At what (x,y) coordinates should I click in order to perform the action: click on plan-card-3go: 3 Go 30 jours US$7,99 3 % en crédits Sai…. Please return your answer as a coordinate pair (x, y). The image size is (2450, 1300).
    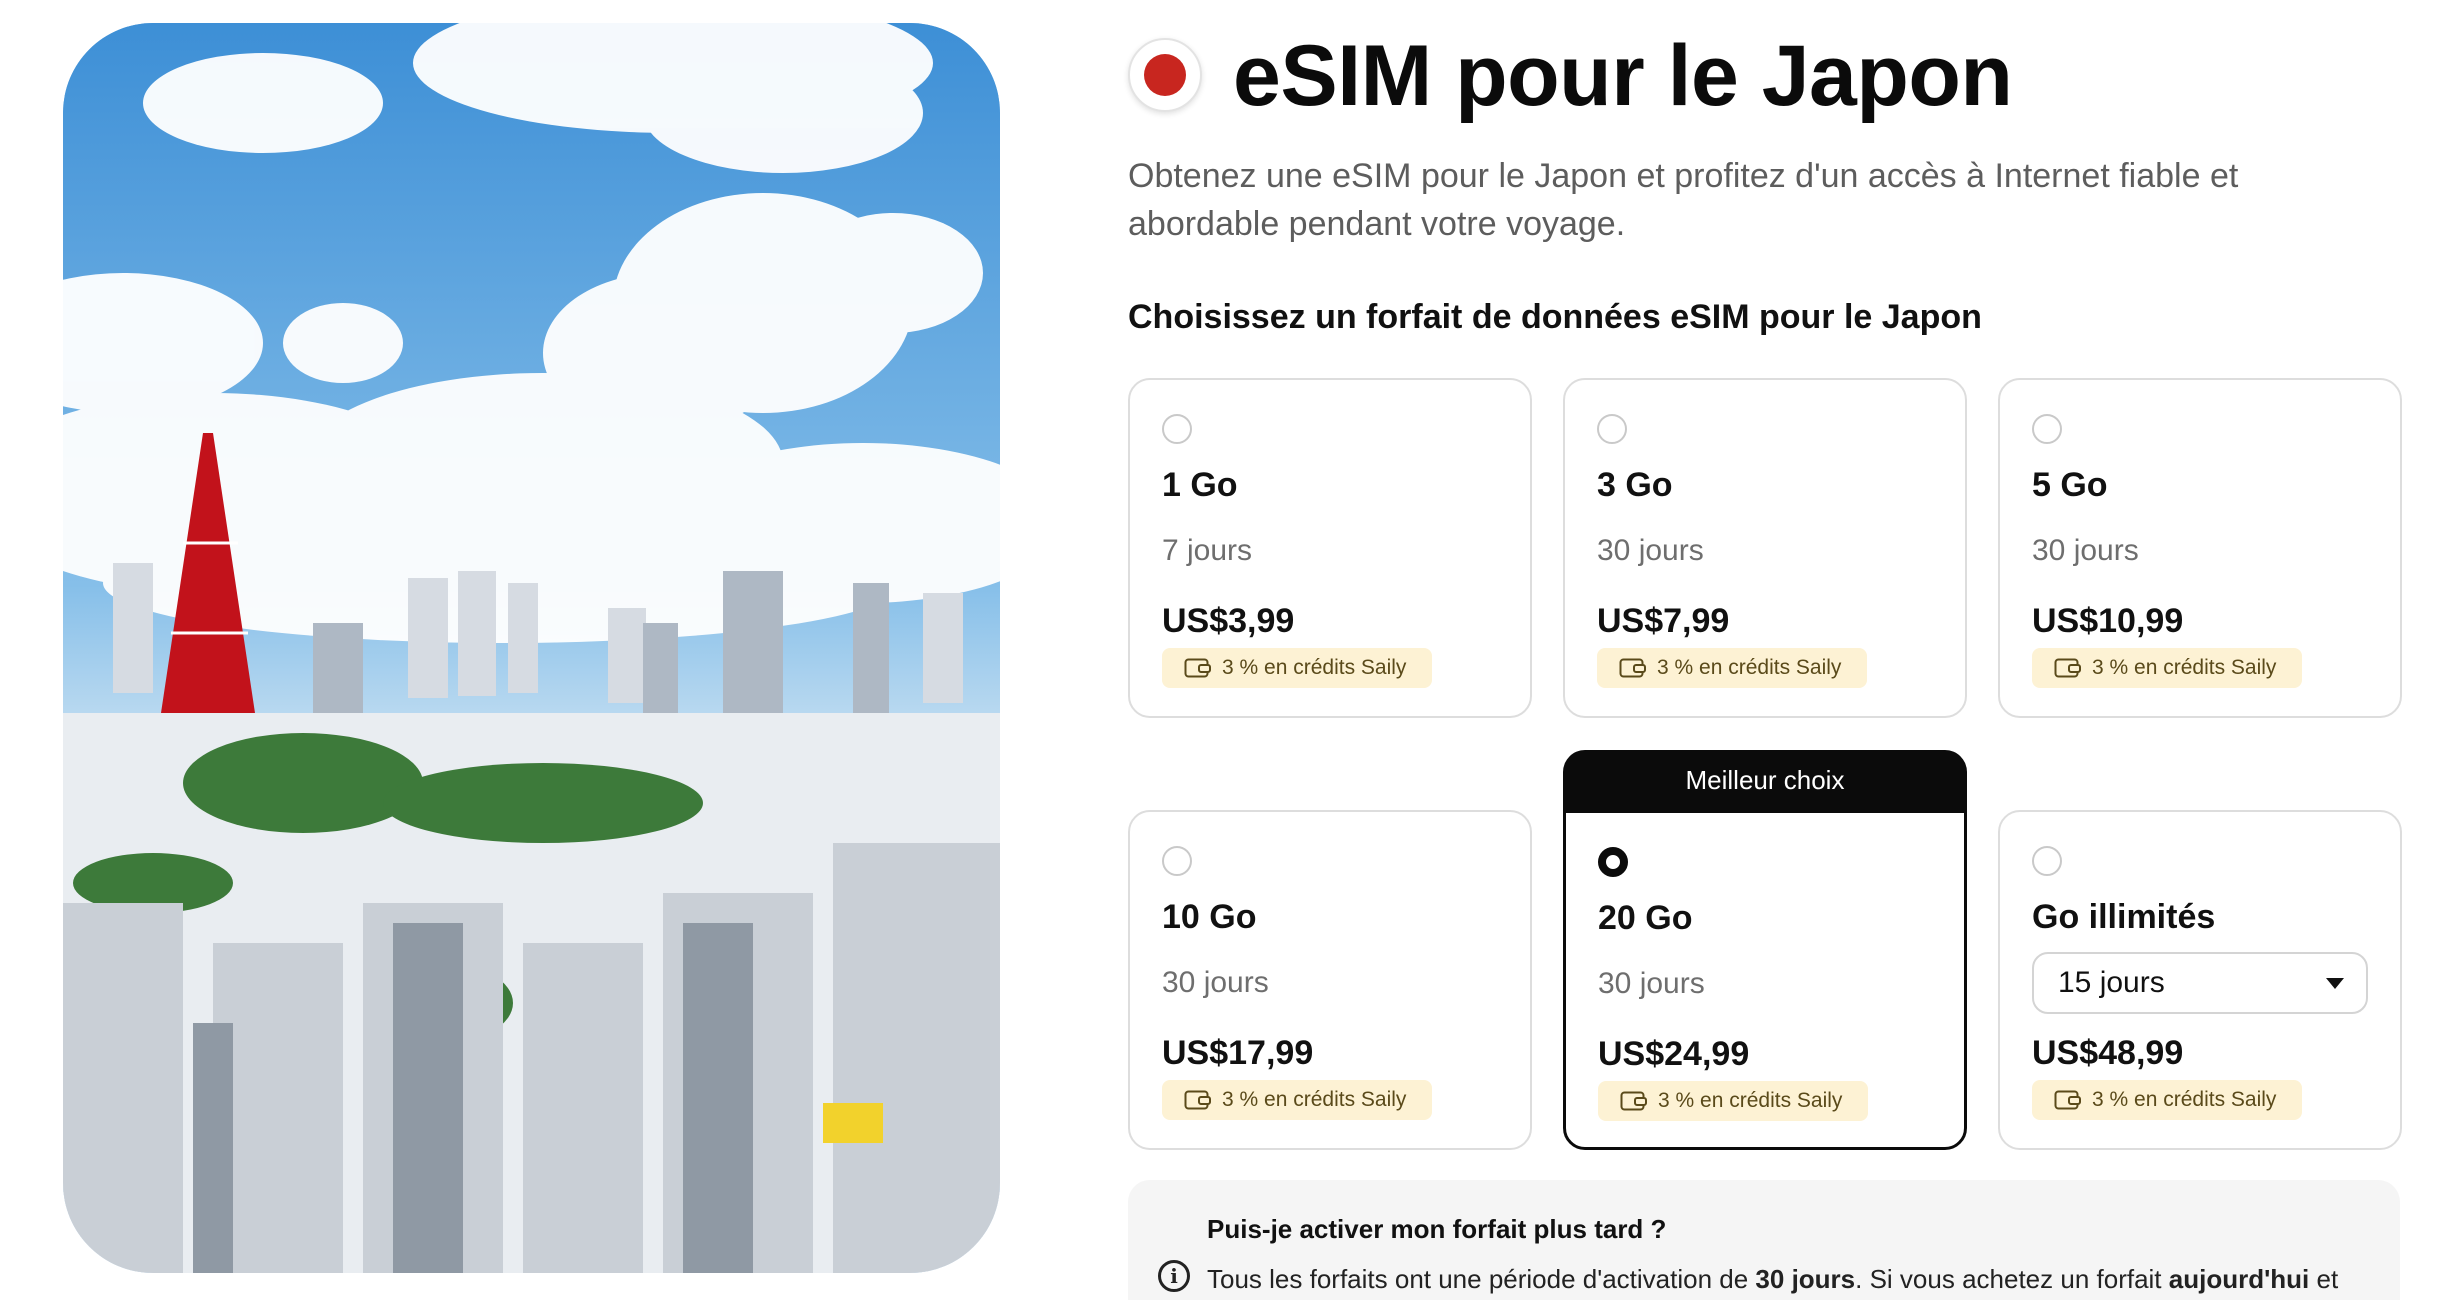
    Looking at the image, I should click on (1765, 548).